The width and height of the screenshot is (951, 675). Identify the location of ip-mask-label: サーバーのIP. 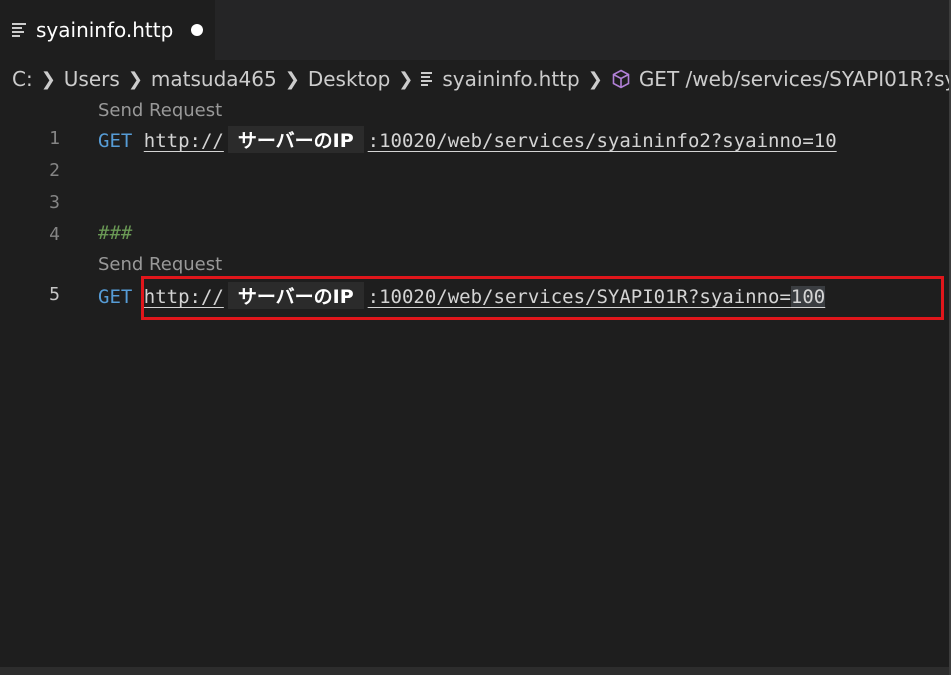
(295, 139).